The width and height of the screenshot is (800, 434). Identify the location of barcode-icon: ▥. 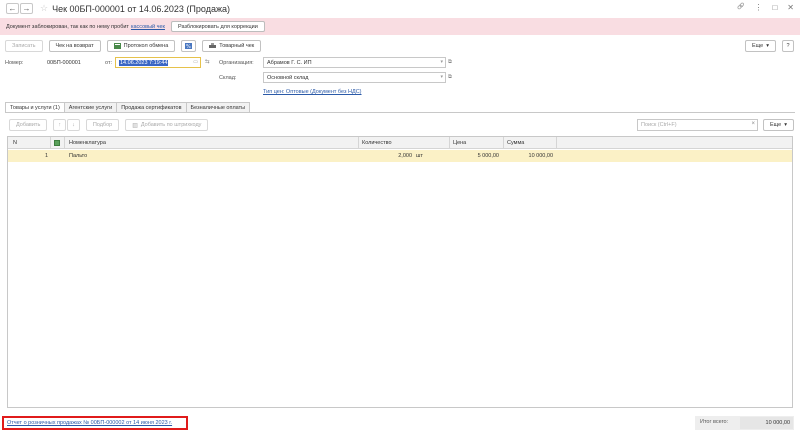
(135, 125).